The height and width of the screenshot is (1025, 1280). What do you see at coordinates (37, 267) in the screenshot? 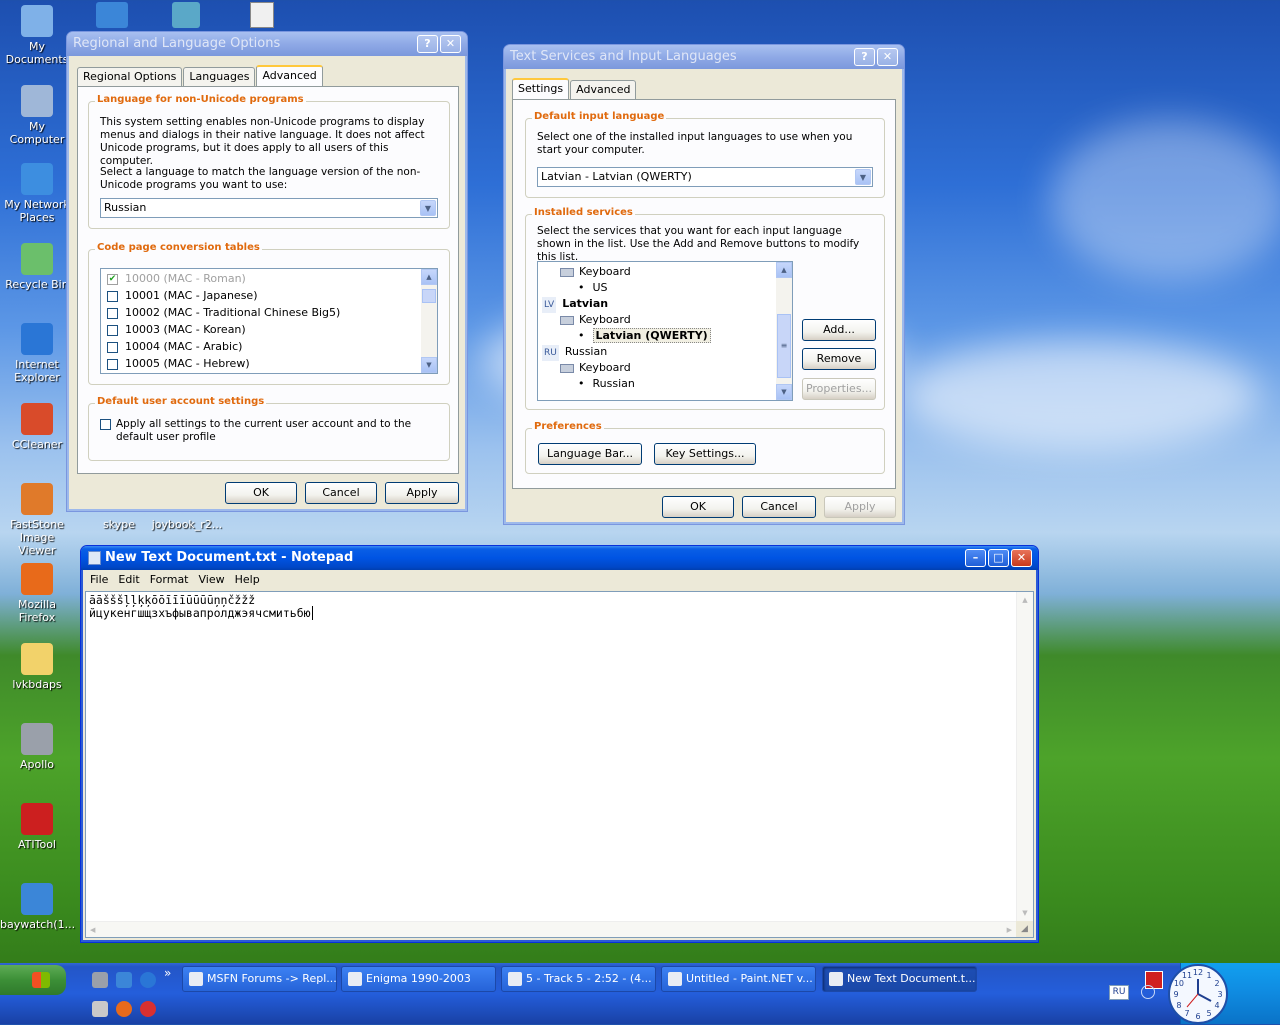
I see `desktop-icon: Recycle Bin` at bounding box center [37, 267].